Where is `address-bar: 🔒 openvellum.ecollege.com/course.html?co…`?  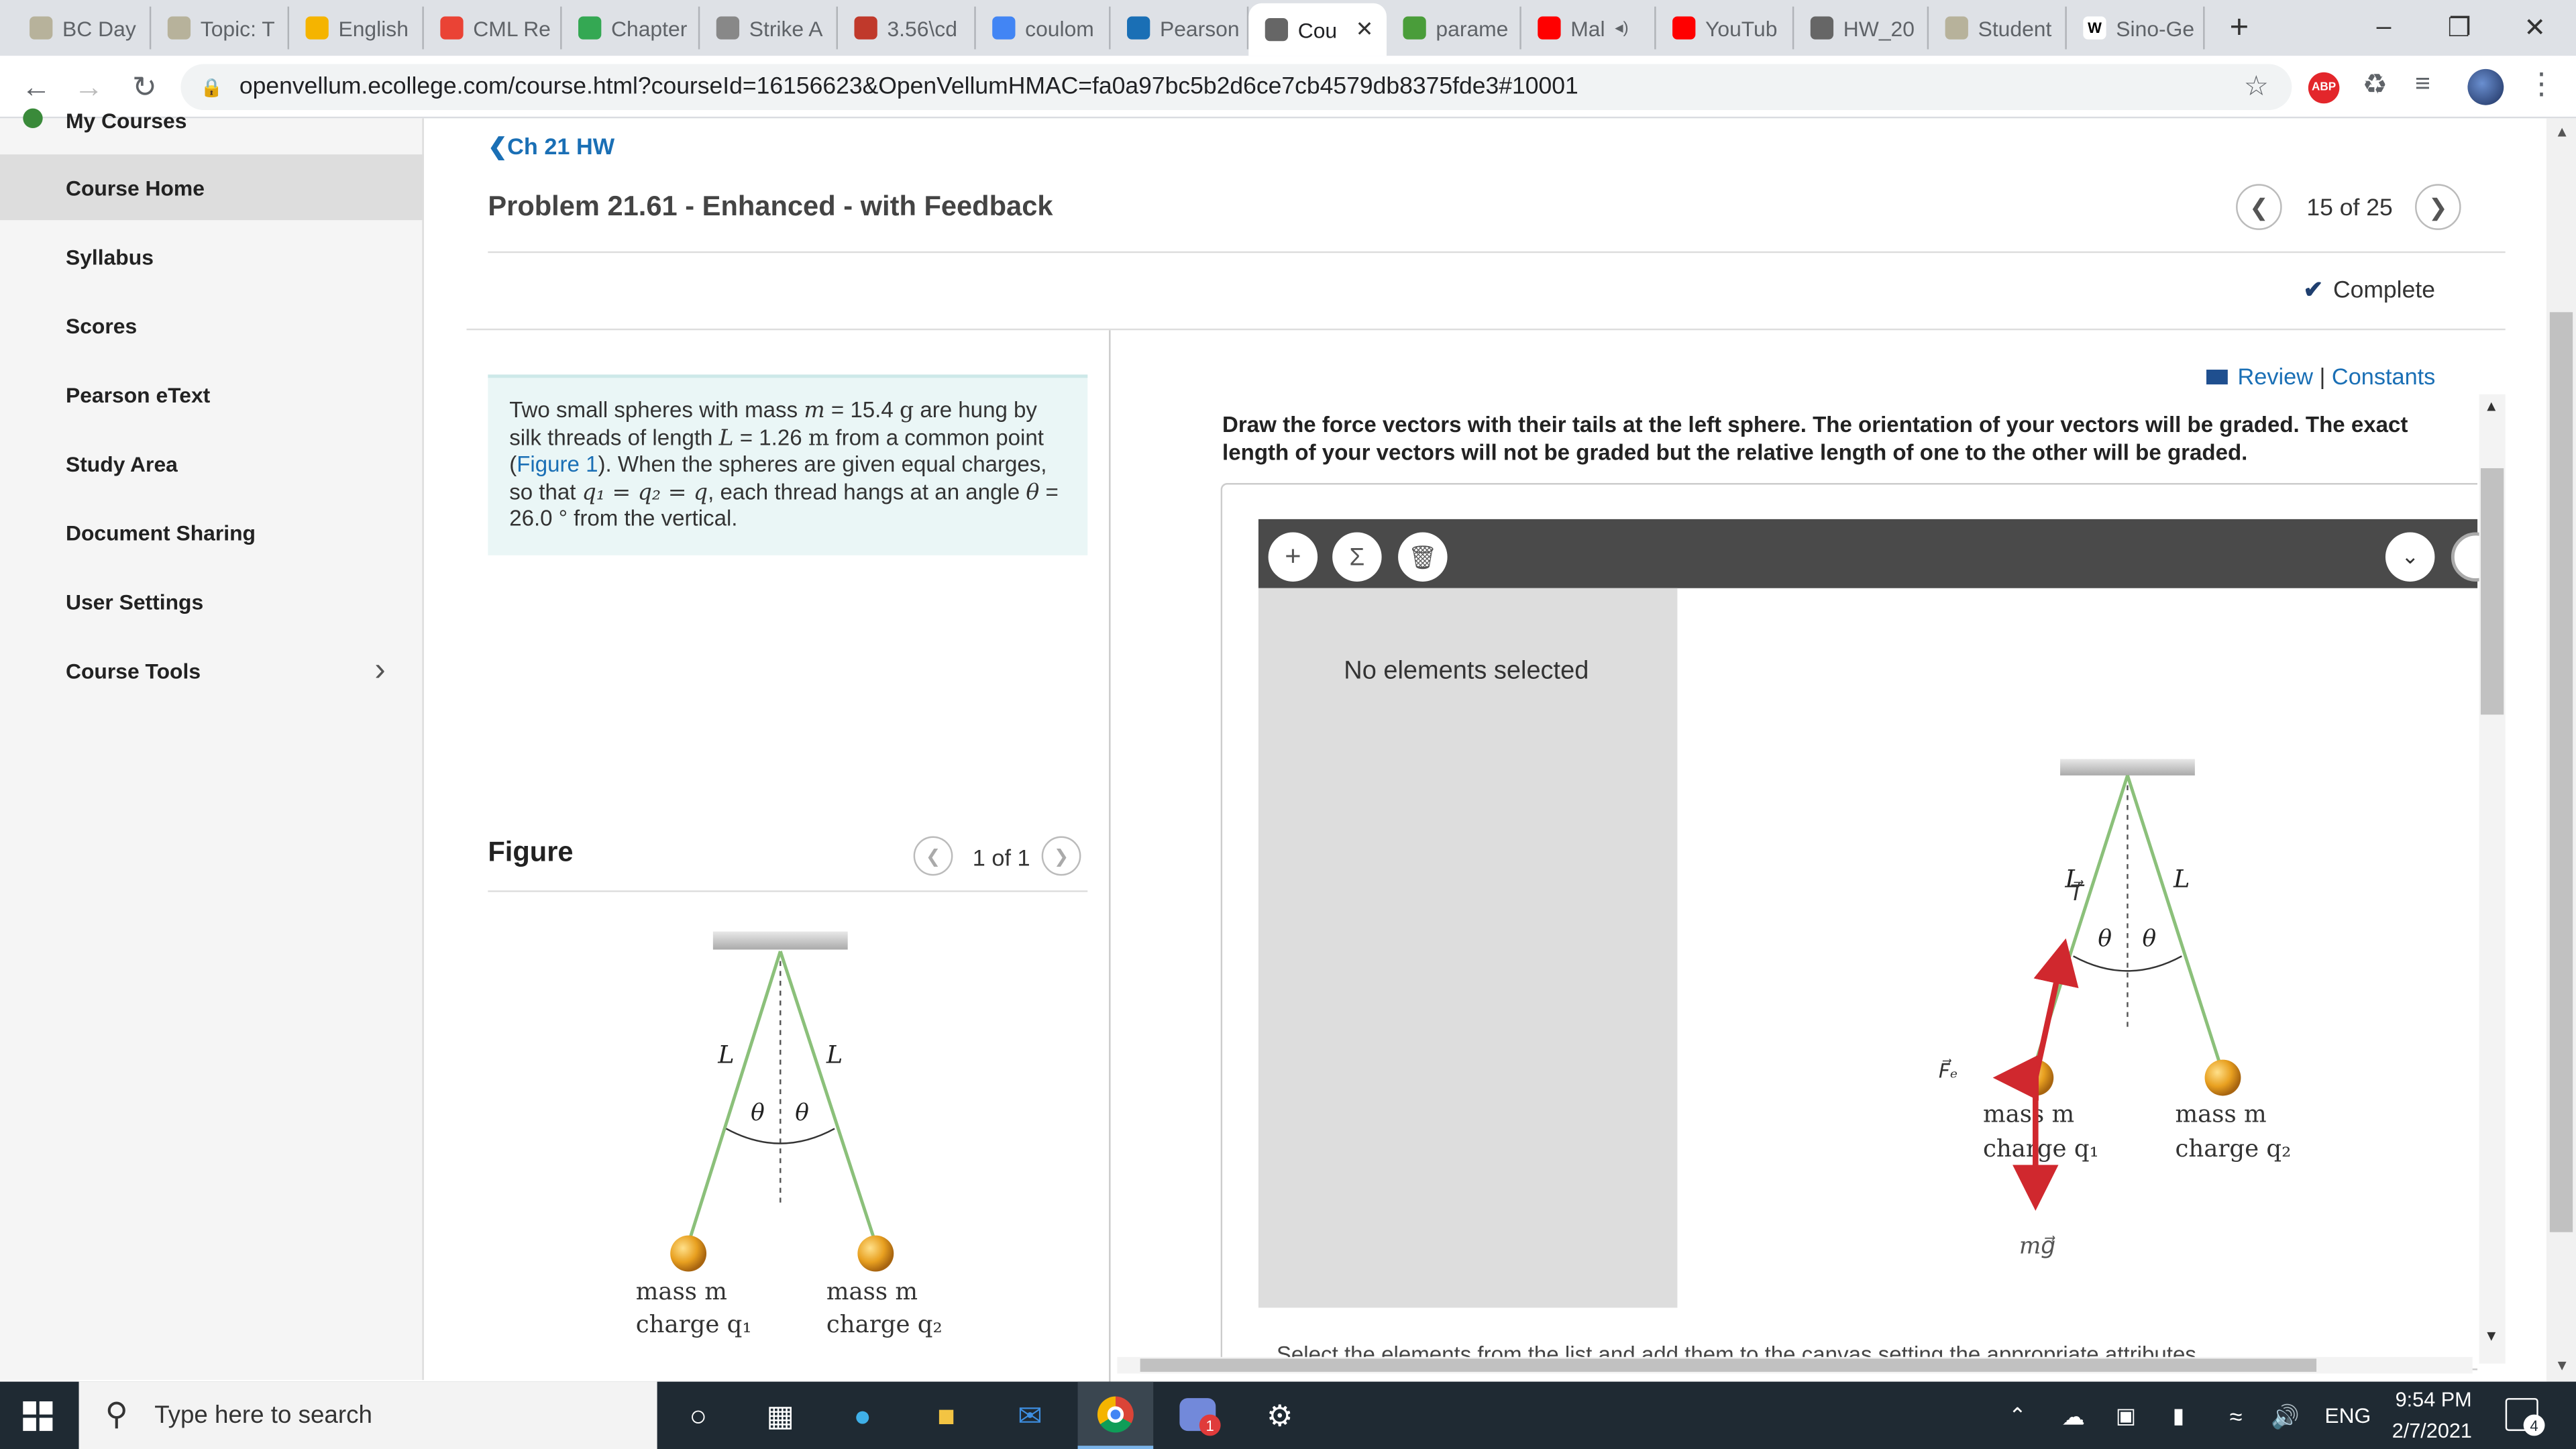 address-bar: 🔒 openvellum.ecollege.com/course.html?co… is located at coordinates (1236, 87).